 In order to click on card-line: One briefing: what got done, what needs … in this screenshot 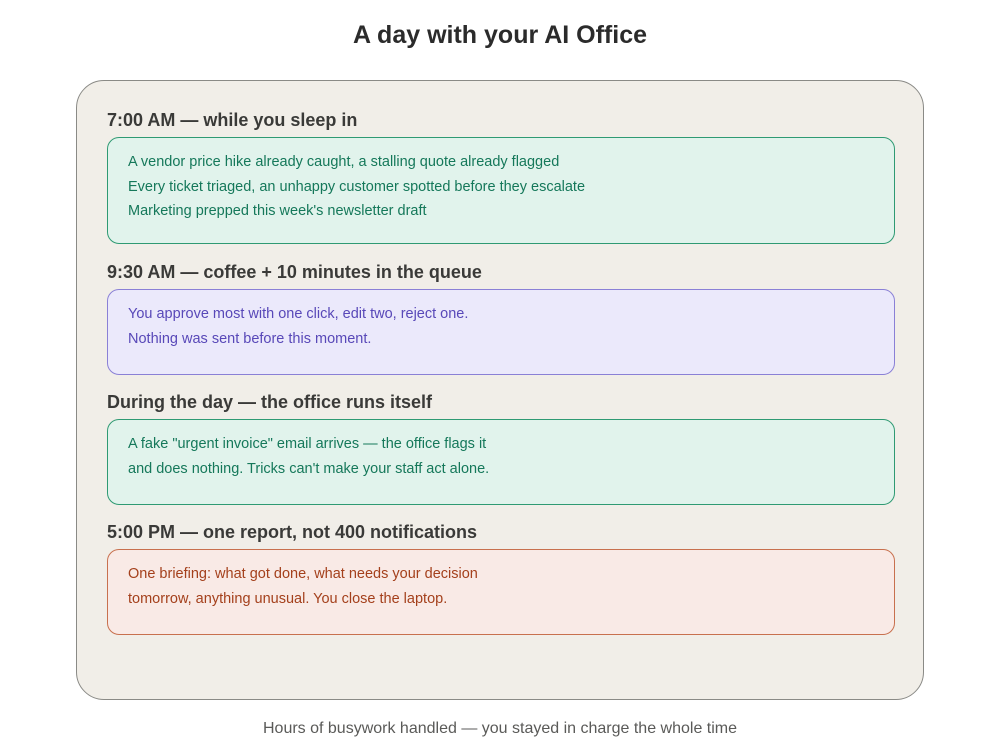, I will do `click(303, 574)`.